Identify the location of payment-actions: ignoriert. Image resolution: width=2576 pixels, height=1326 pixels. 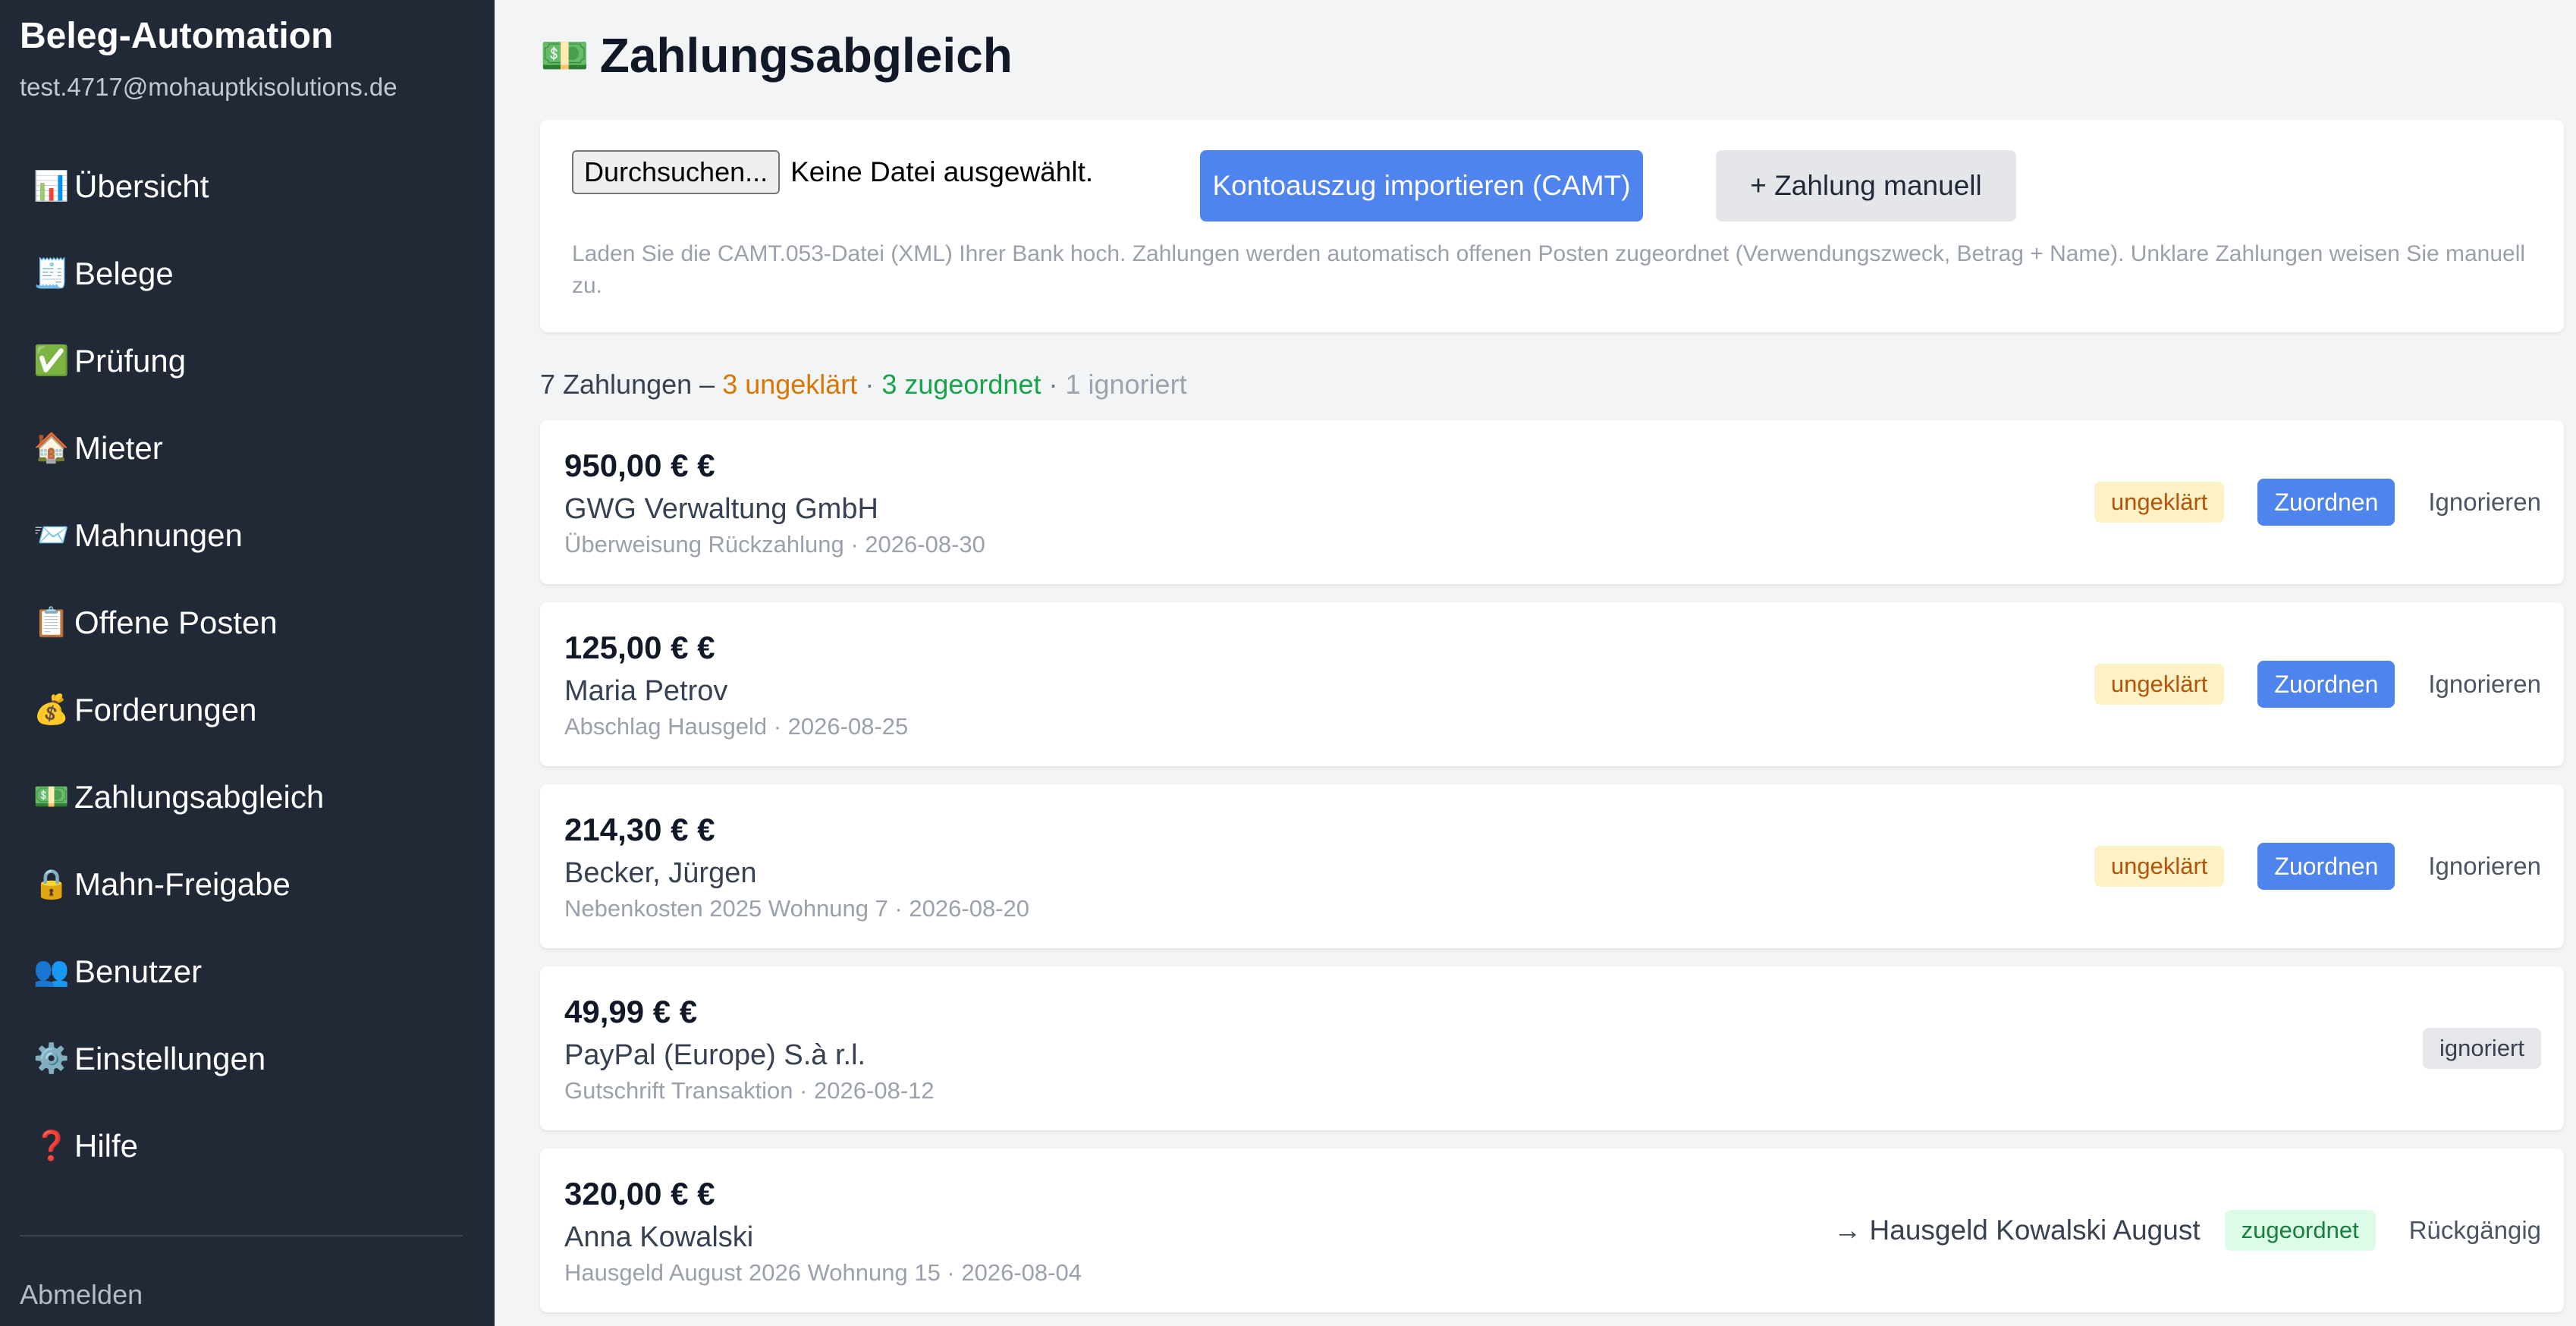
(2482, 1048).